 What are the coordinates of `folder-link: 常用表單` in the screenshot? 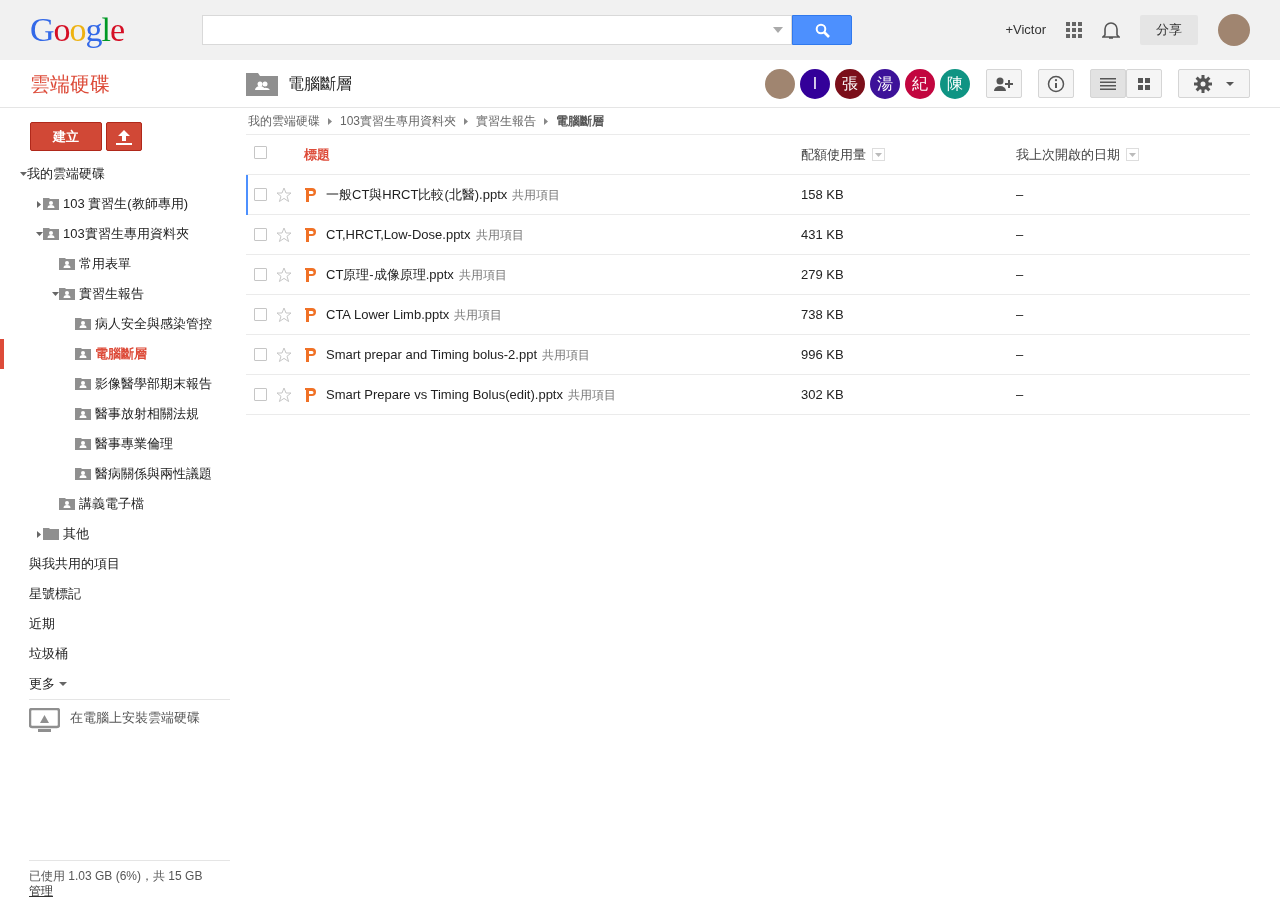 It's located at (105, 264).